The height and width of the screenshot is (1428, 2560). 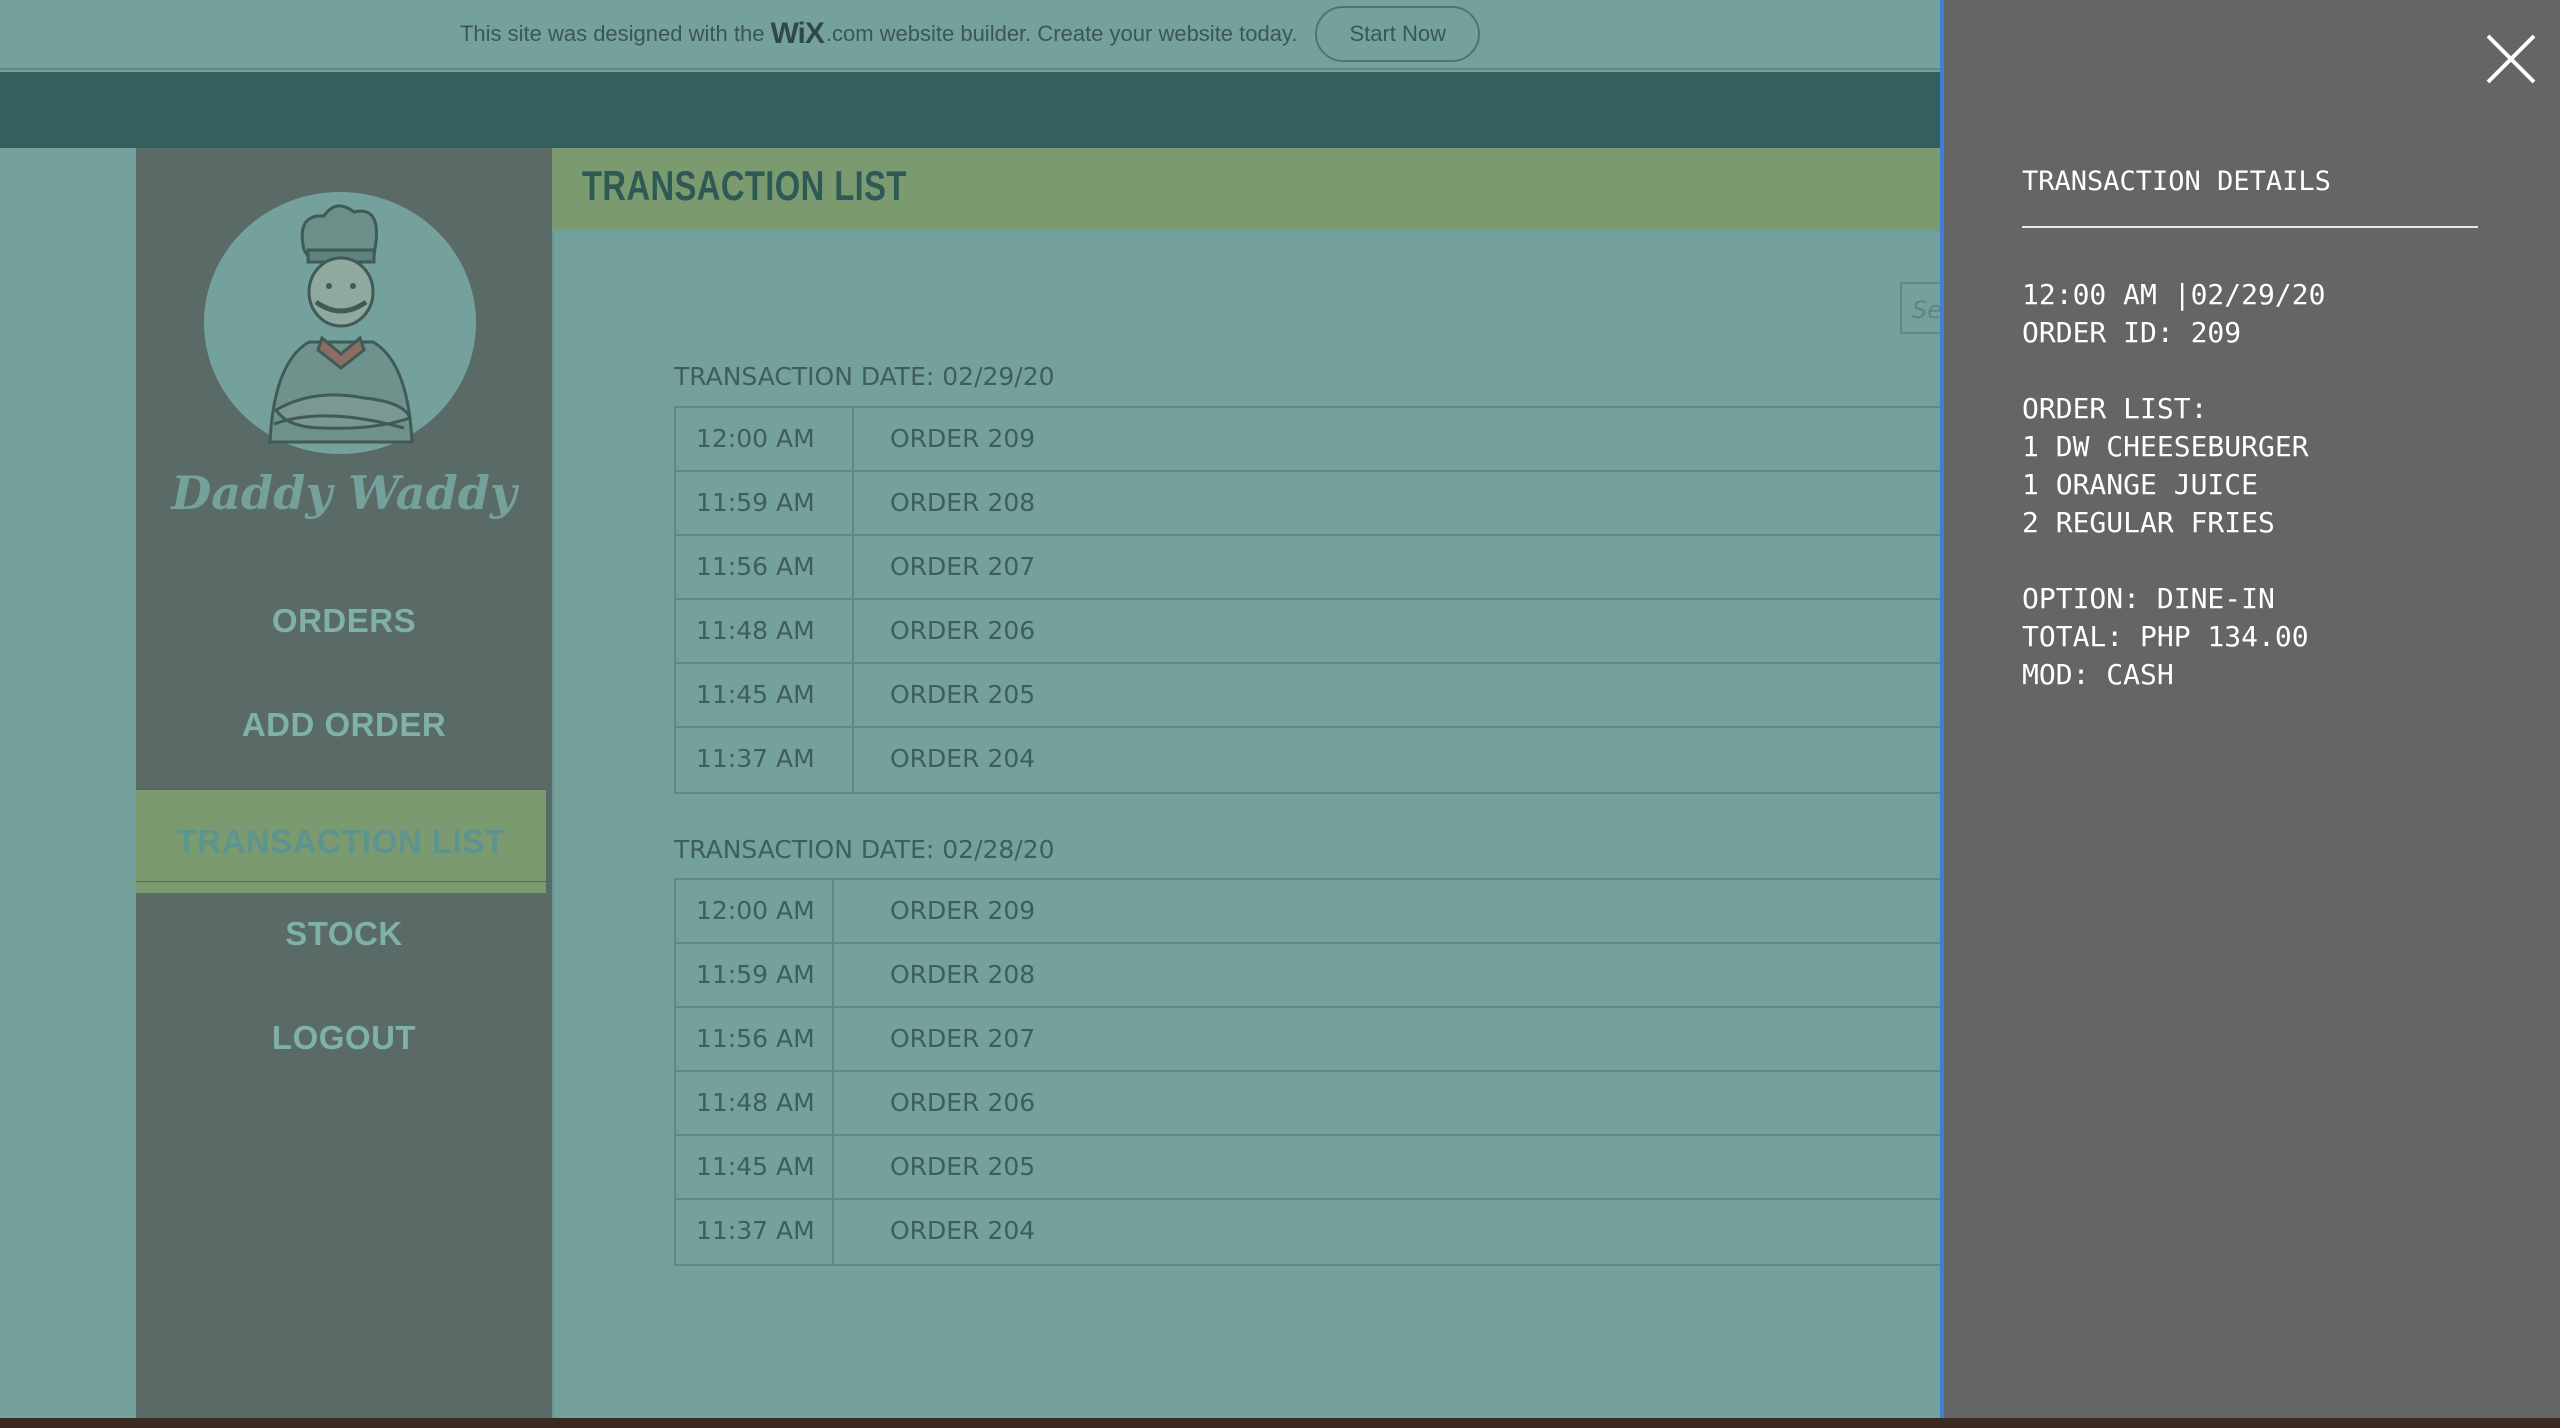 What do you see at coordinates (2176, 181) in the screenshot?
I see `details-heading: TRANSACTION DETAILS` at bounding box center [2176, 181].